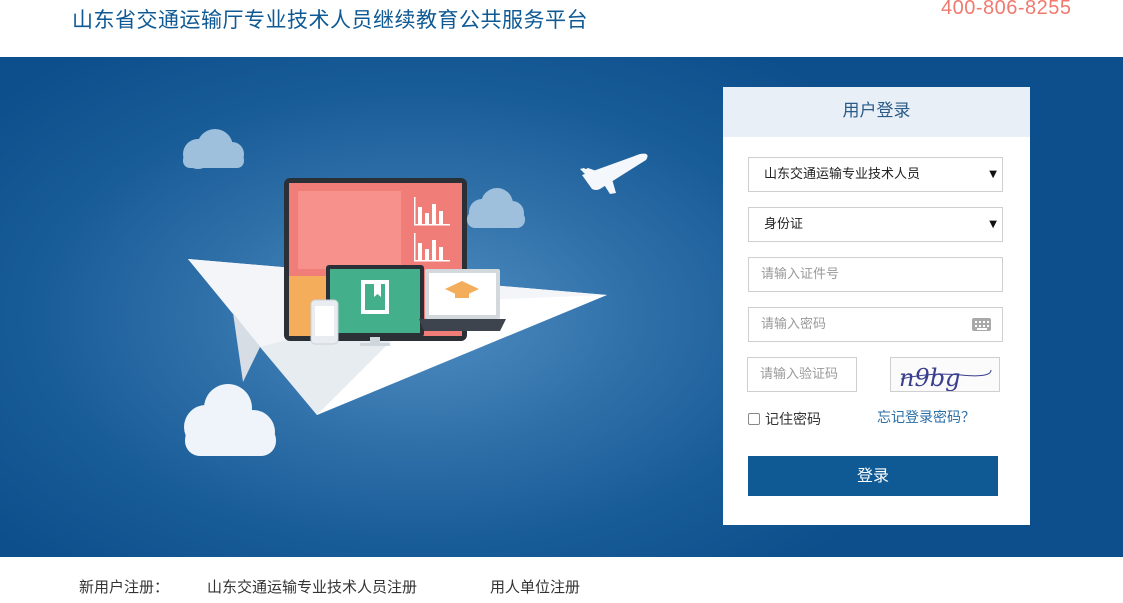 This screenshot has height=603, width=1123. What do you see at coordinates (1006, 9) in the screenshot?
I see `hotline-number: 400-806-8255` at bounding box center [1006, 9].